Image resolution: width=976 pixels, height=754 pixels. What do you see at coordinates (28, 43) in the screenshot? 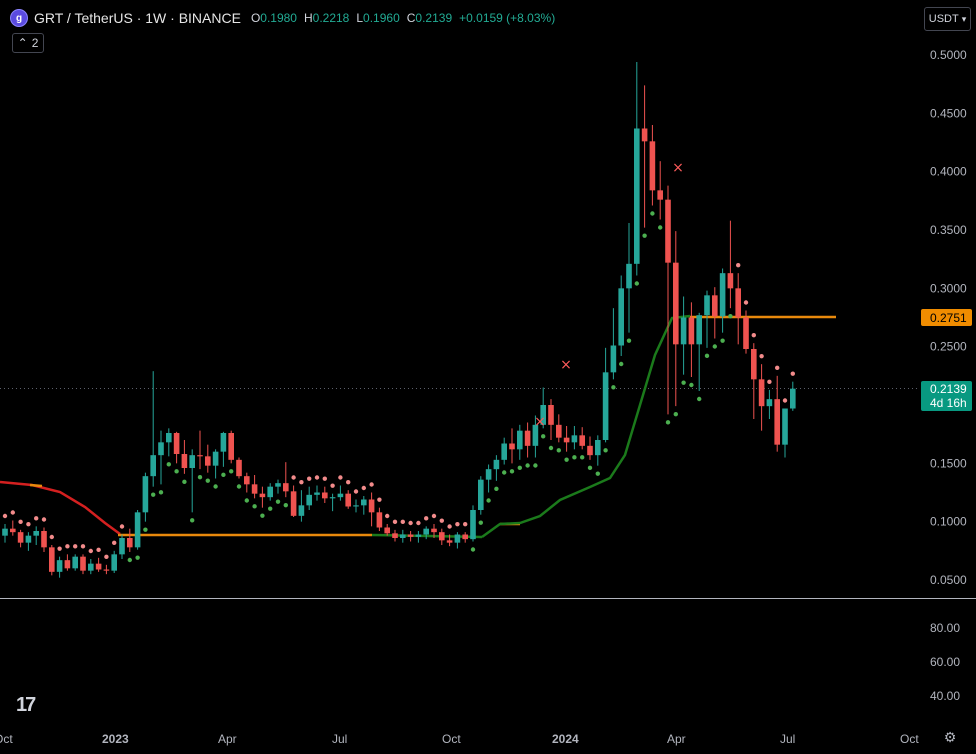
I see `indicator-collapse-button: ⌃ 2` at bounding box center [28, 43].